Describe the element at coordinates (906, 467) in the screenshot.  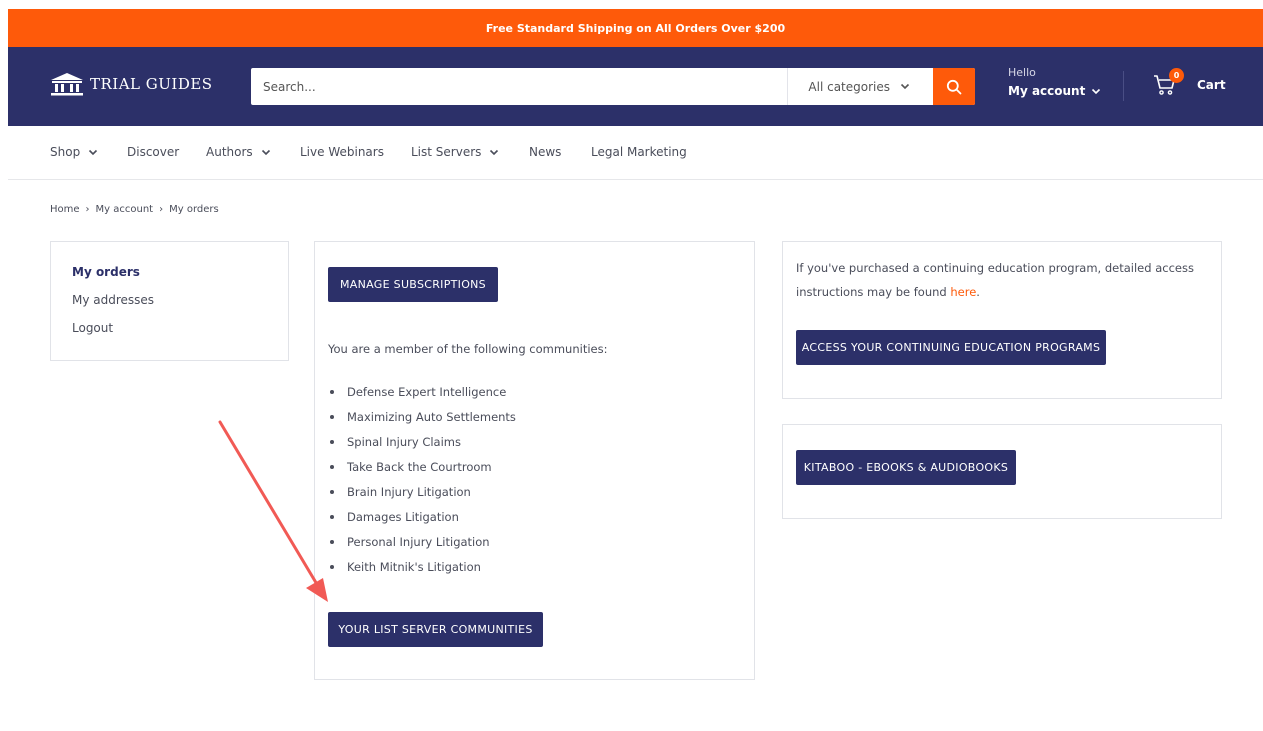
I see `kitaboo-button: KITABOO - EBOOKS & AUDIOBOOKS` at that location.